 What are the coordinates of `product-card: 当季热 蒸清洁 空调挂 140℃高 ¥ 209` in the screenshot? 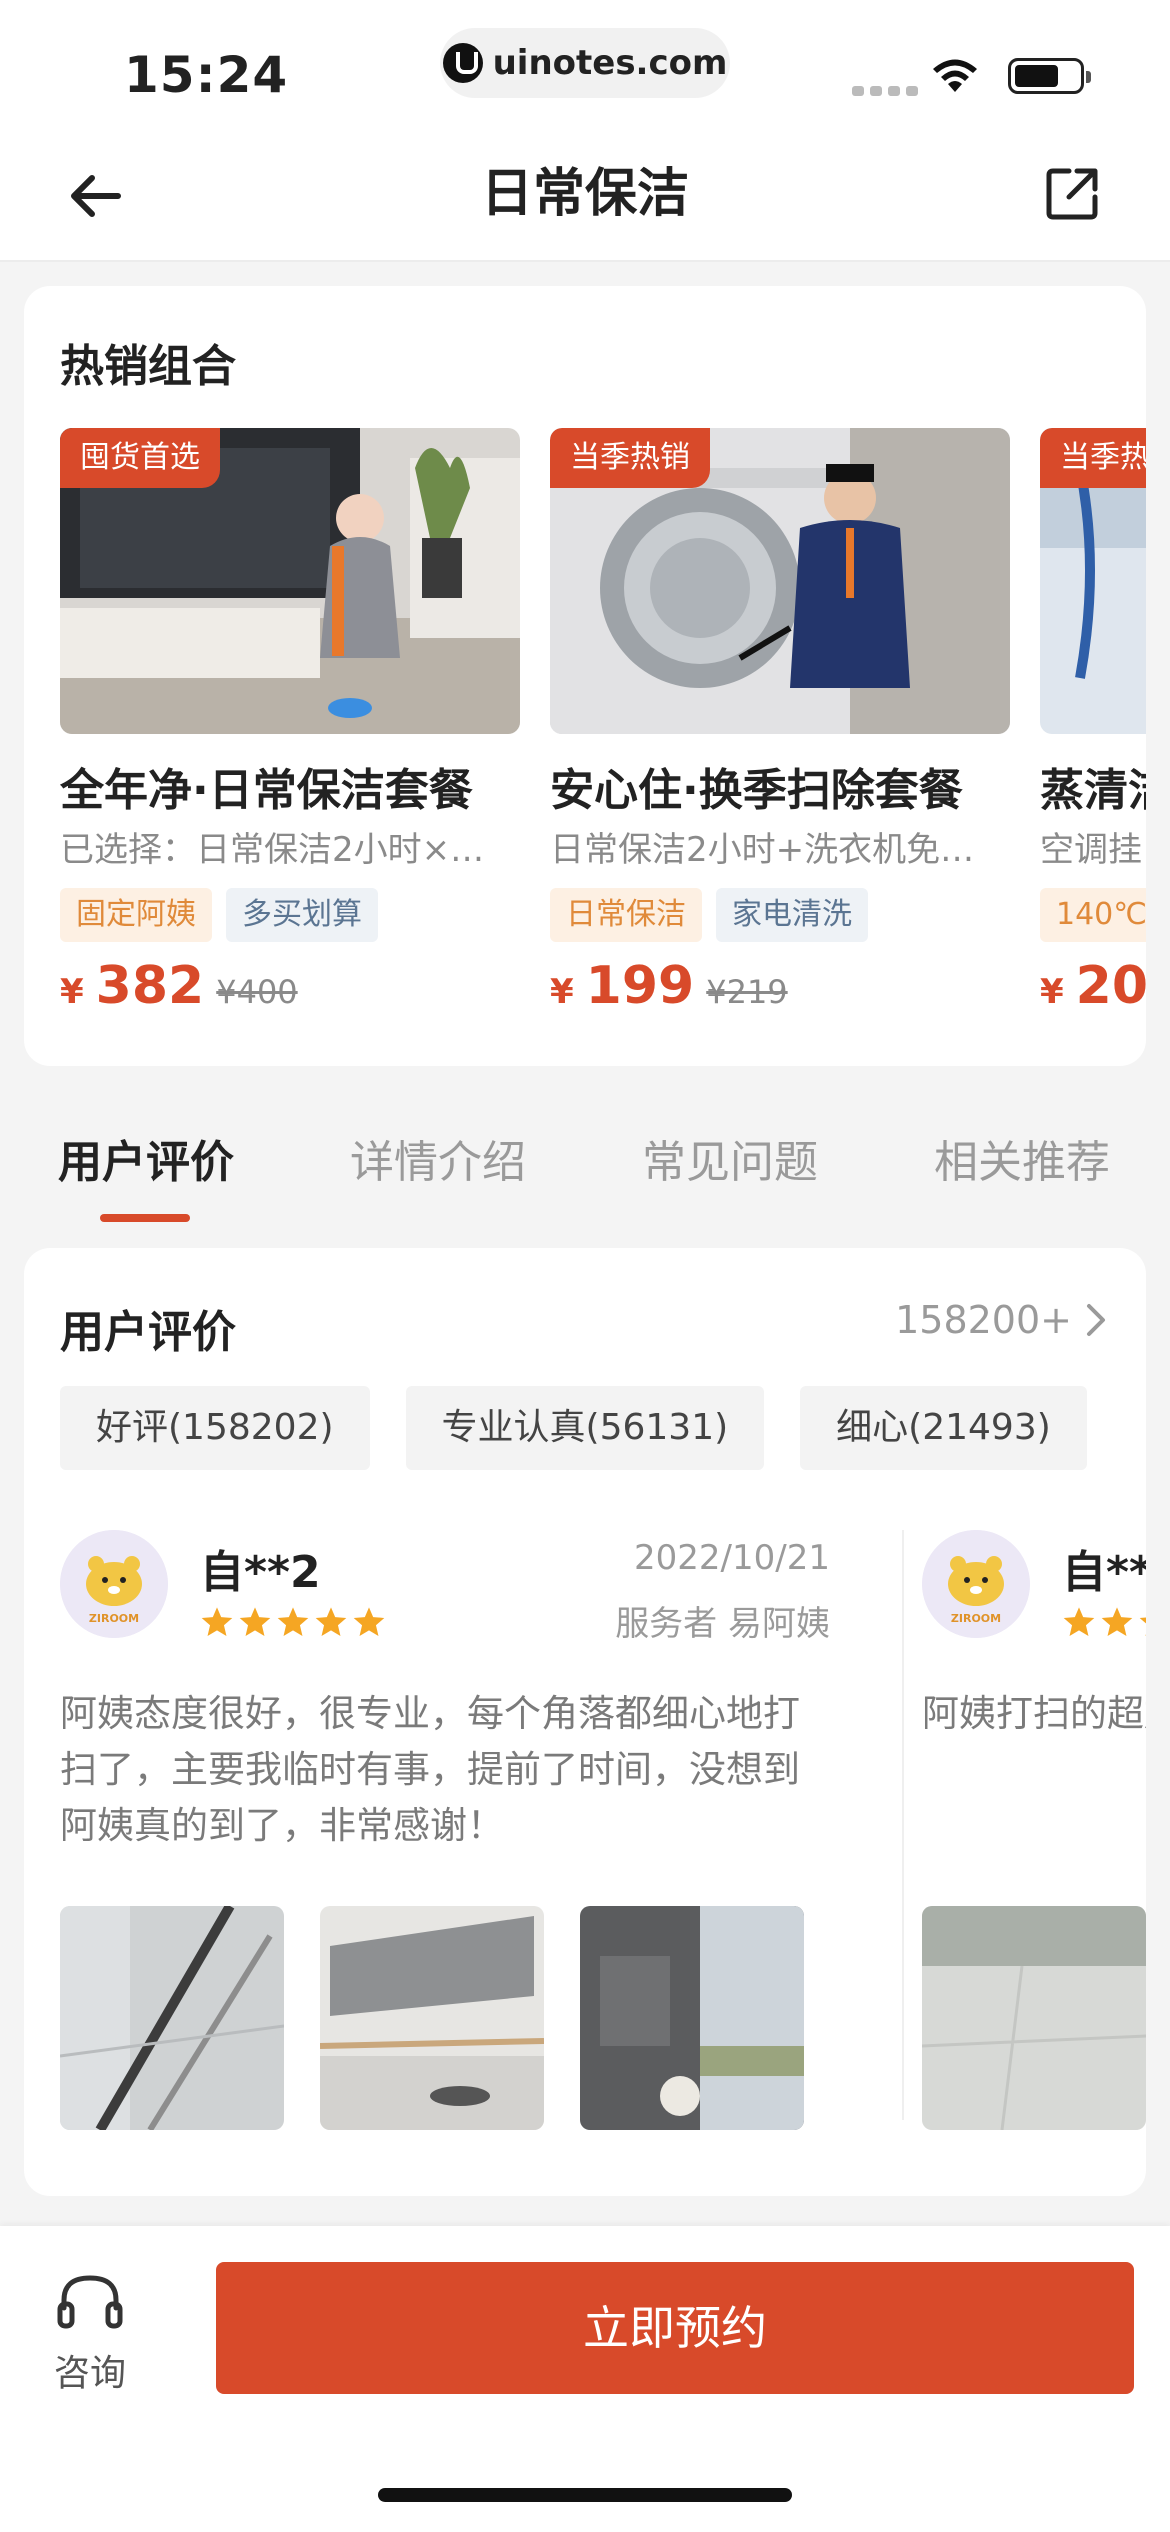 It's located at (1093, 722).